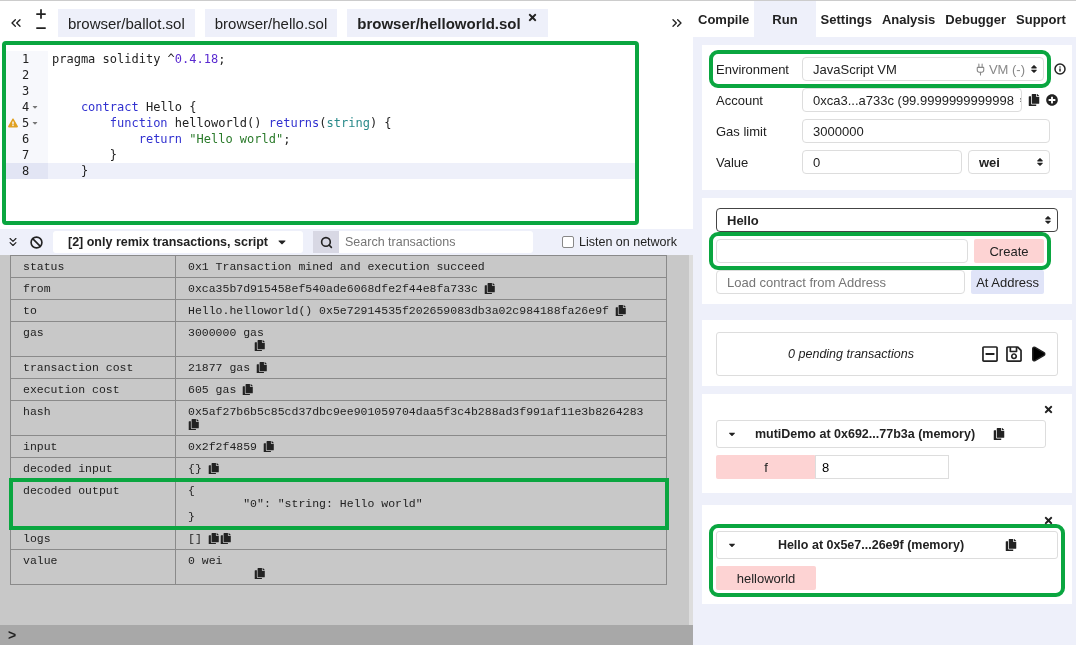 This screenshot has height=645, width=1076. I want to click on environment-select: JavaScript VM VM (-), so click(923, 69).